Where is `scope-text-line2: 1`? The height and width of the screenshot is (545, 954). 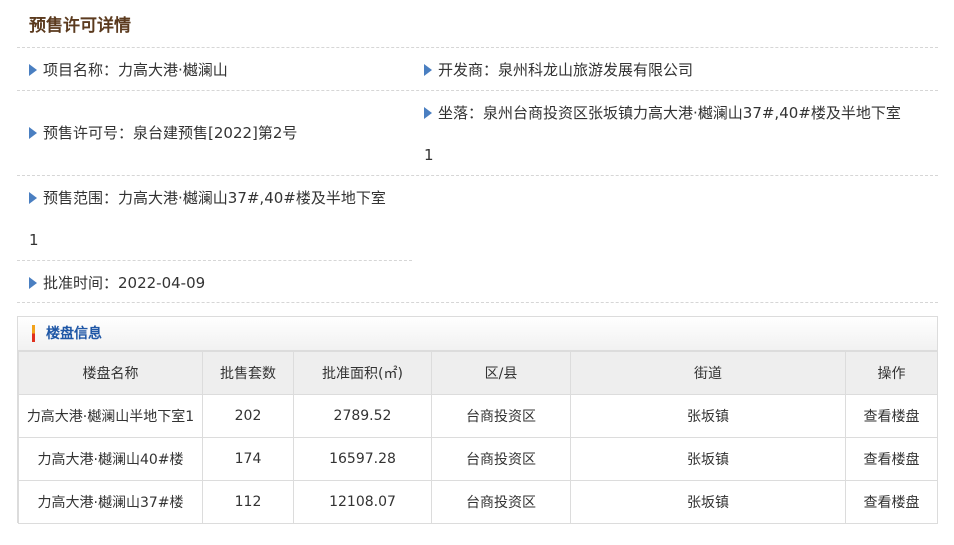
scope-text-line2: 1 is located at coordinates (34, 240).